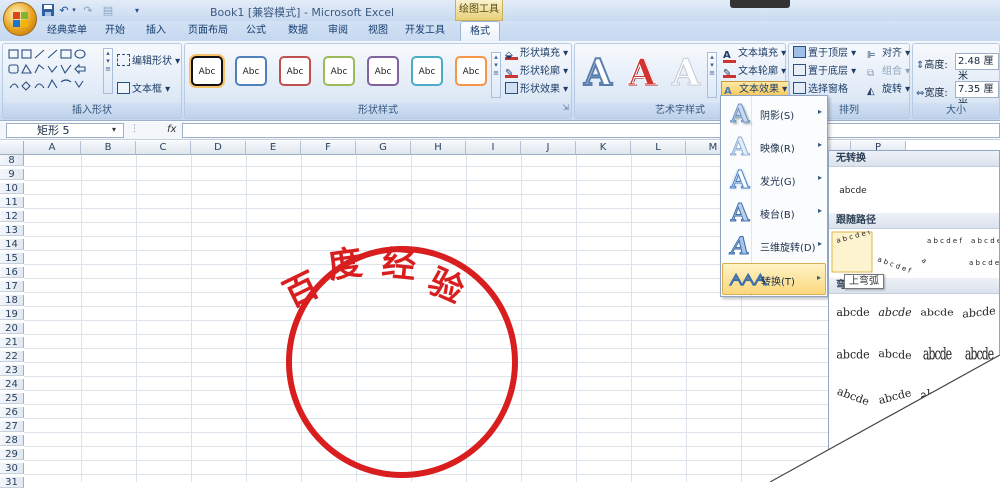 This screenshot has height=488, width=1000. I want to click on column-header: B, so click(108, 148).